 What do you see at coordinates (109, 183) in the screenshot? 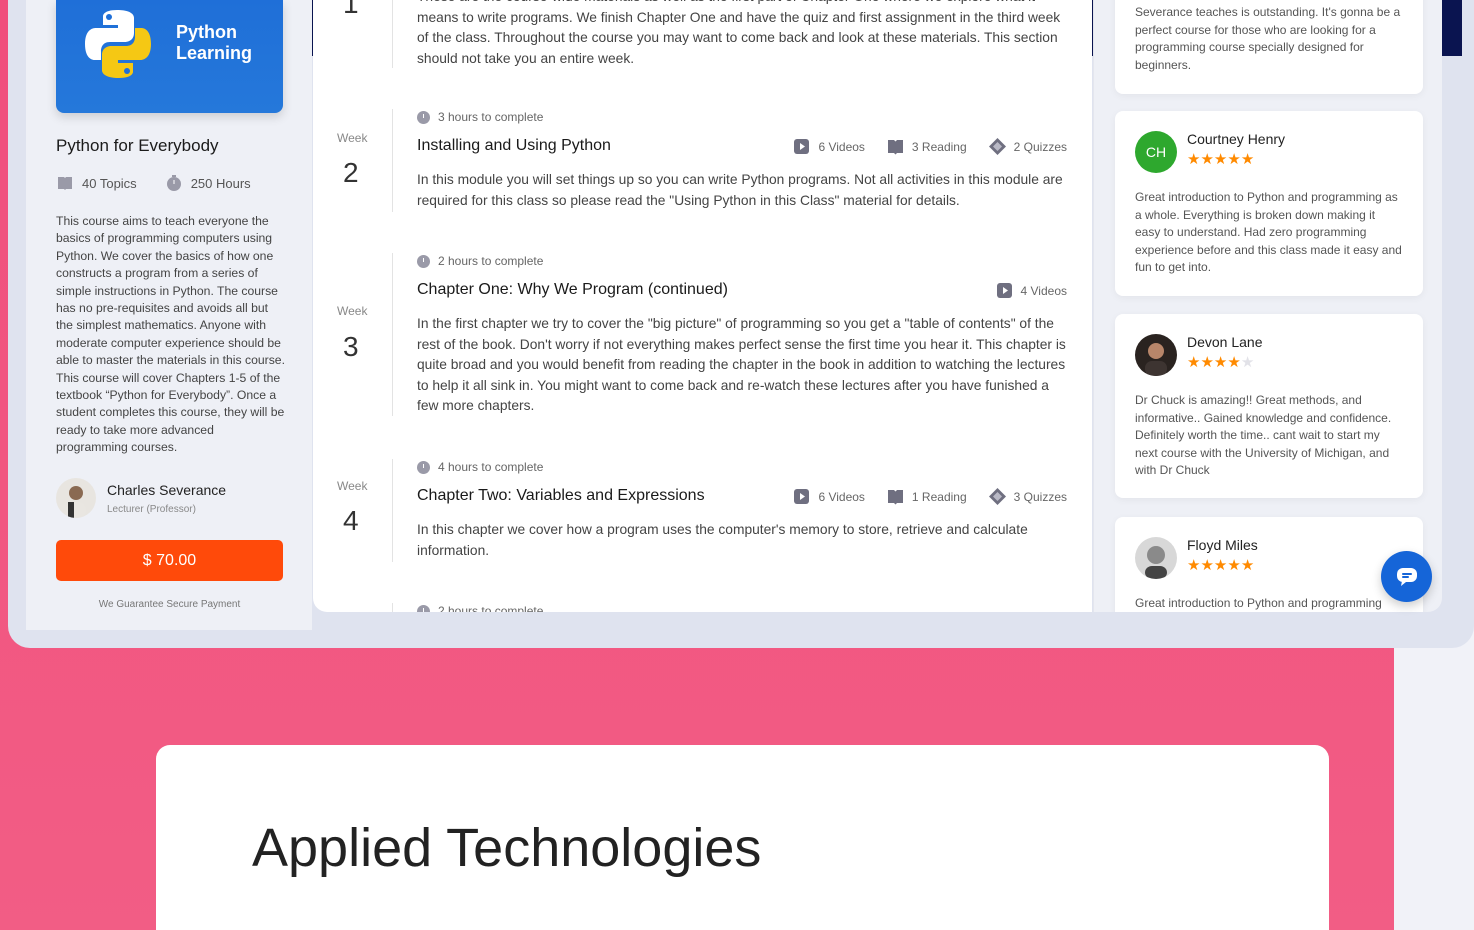
I see `topics-count: 40 Topics` at bounding box center [109, 183].